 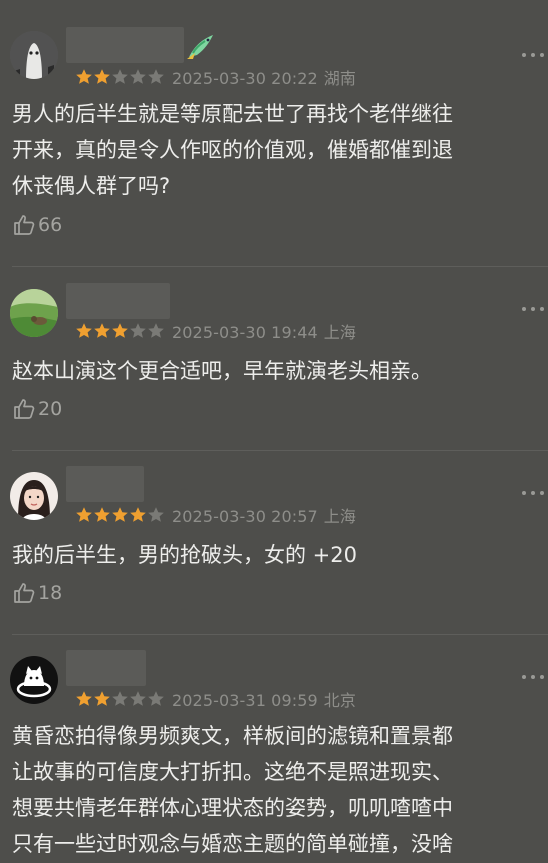 I want to click on comment-date: 2025-03-30 20:22, so click(x=245, y=78).